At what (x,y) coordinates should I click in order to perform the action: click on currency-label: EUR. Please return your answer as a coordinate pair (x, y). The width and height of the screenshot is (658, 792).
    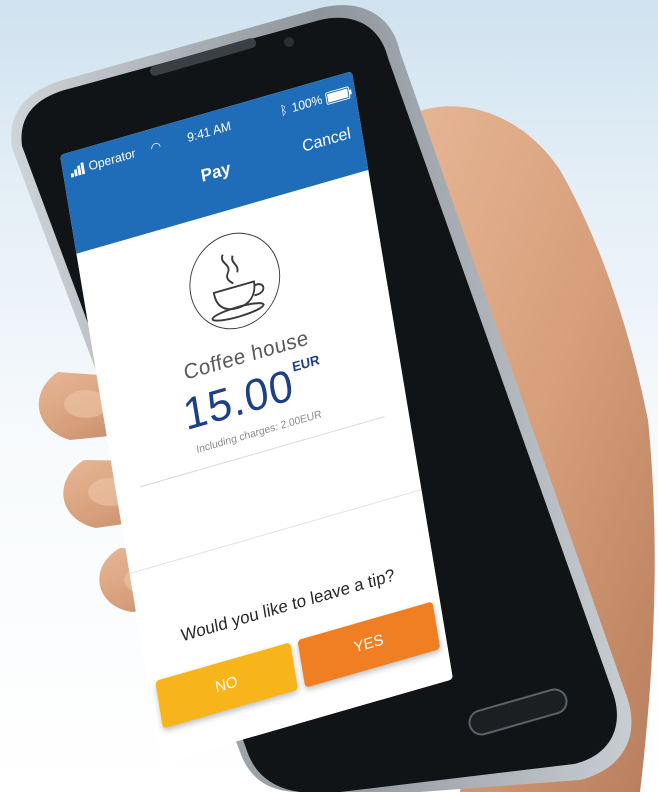
    Looking at the image, I should click on (306, 363).